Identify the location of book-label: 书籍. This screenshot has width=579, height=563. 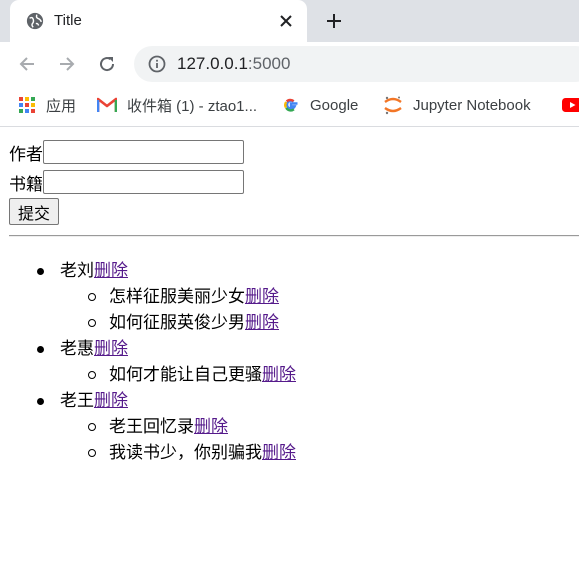
(26, 184).